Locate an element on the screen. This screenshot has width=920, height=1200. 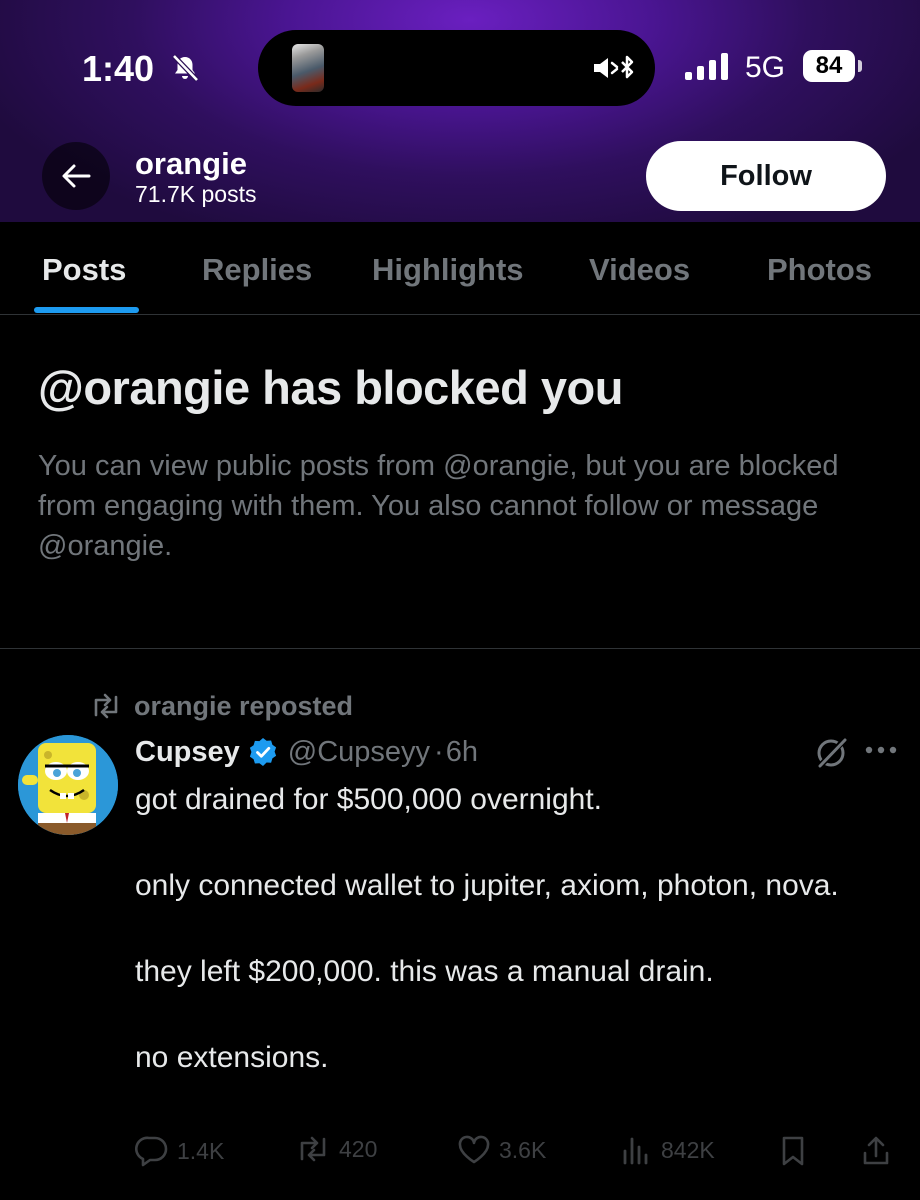
reply-icon is located at coordinates (151, 1151).